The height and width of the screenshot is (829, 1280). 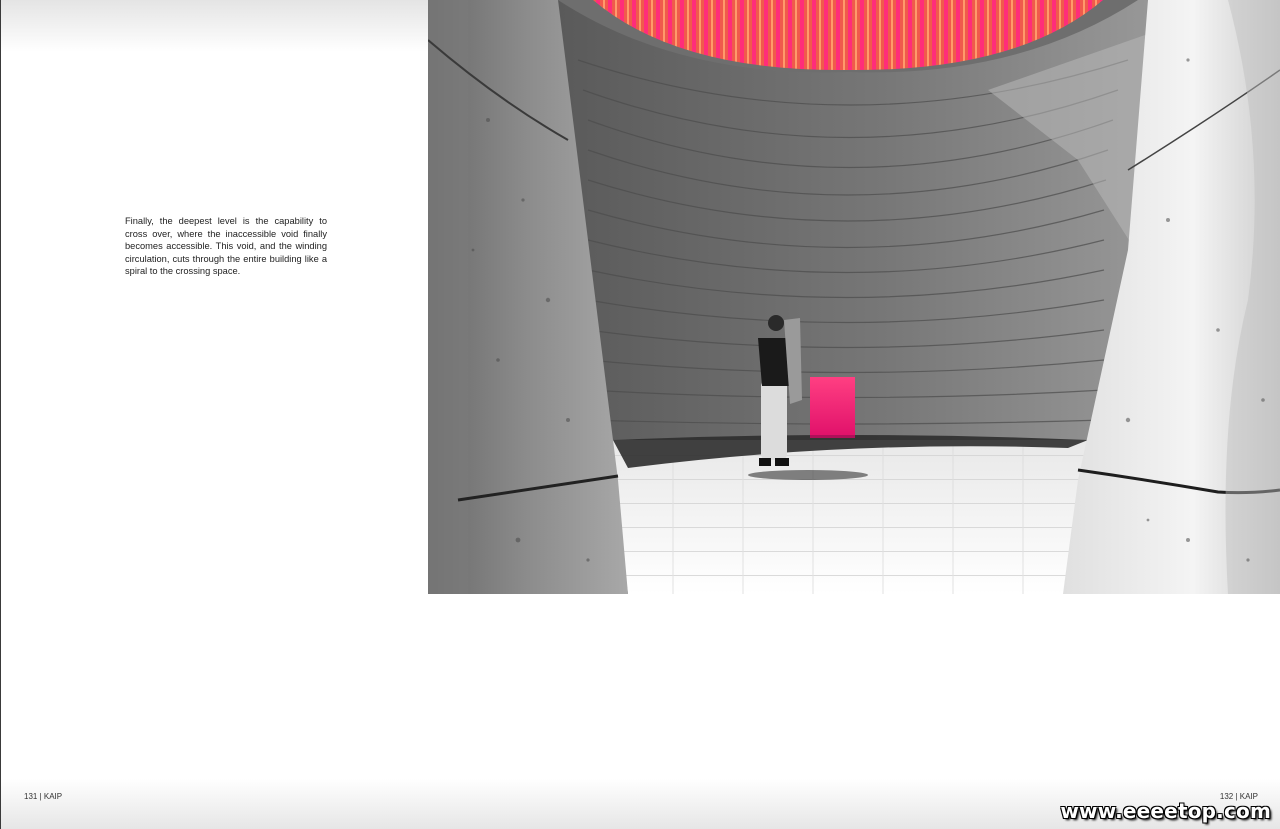 I want to click on watermark-url: www.eeeetop.com, so click(x=1165, y=811).